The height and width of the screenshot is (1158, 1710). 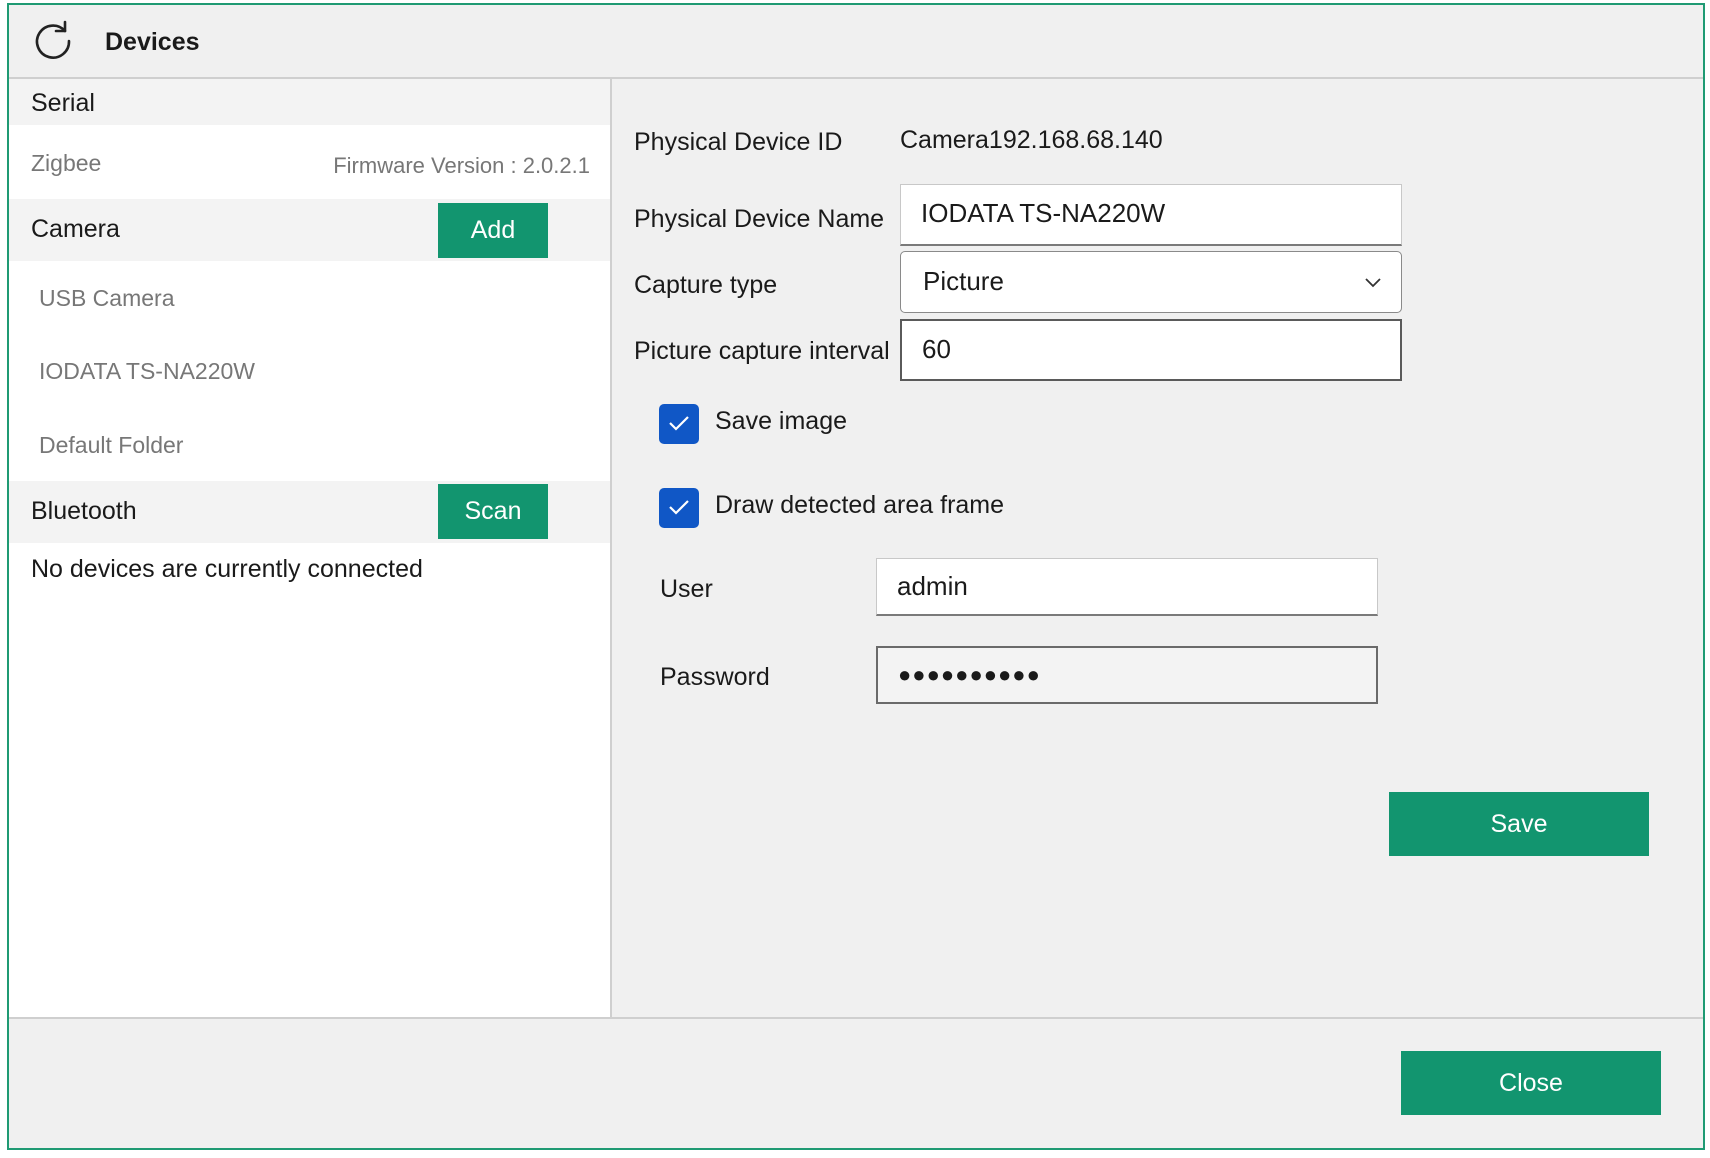 I want to click on list-item-usb-camera: USB Camera, so click(x=309, y=299).